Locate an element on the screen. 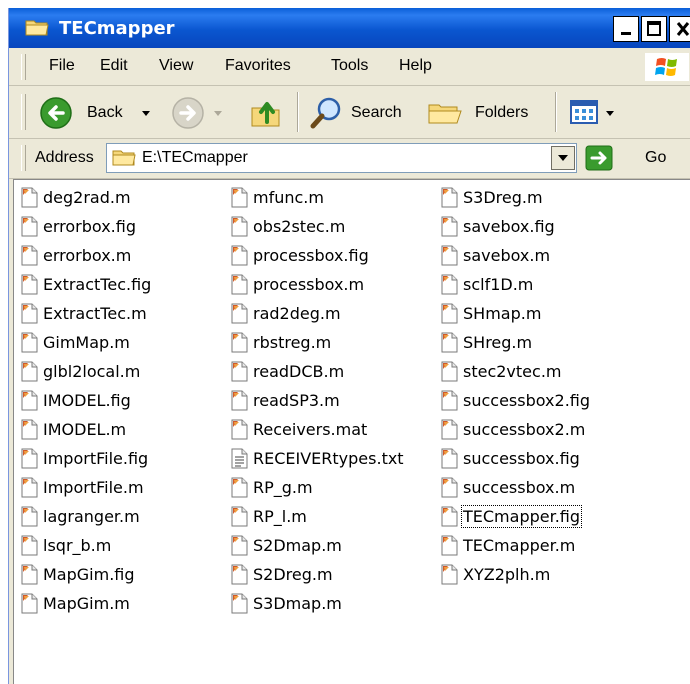  forward-arrow-icon is located at coordinates (188, 113).